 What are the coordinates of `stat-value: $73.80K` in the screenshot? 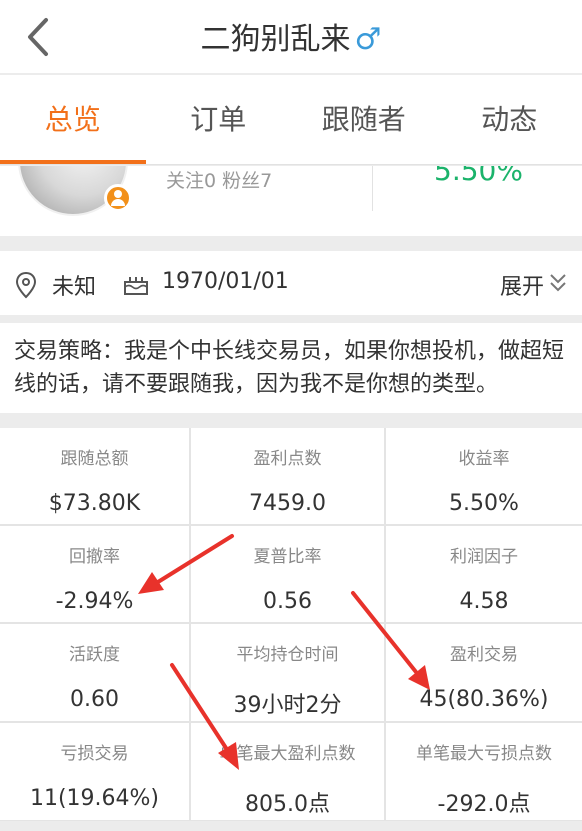 It's located at (94, 503).